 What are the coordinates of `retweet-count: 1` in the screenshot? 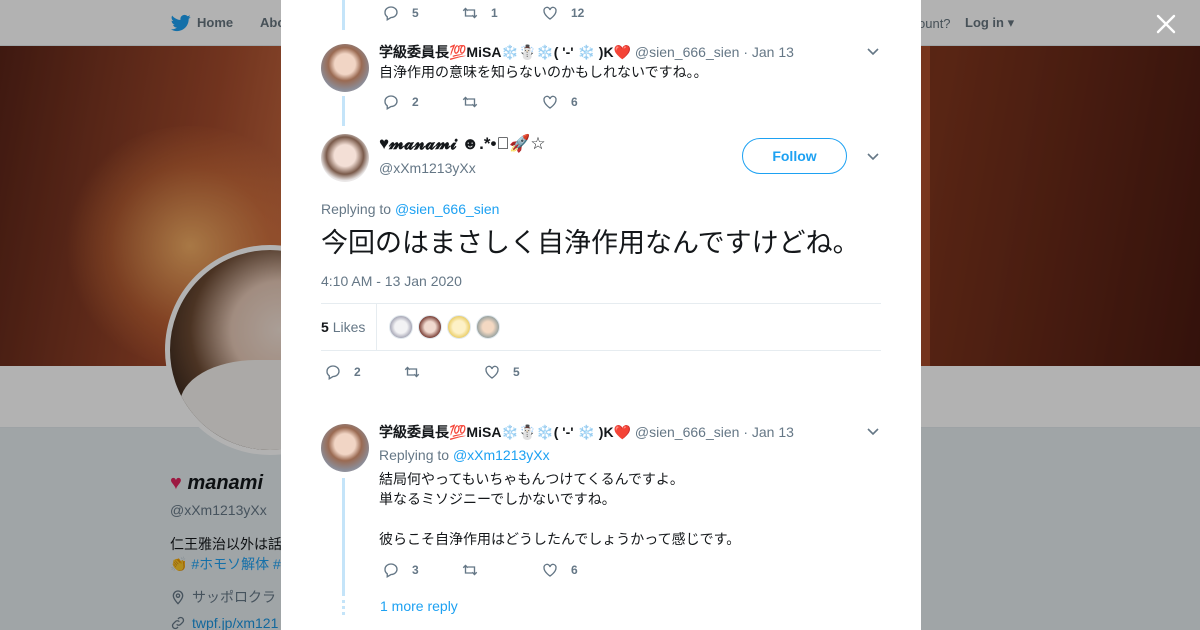 It's located at (494, 13).